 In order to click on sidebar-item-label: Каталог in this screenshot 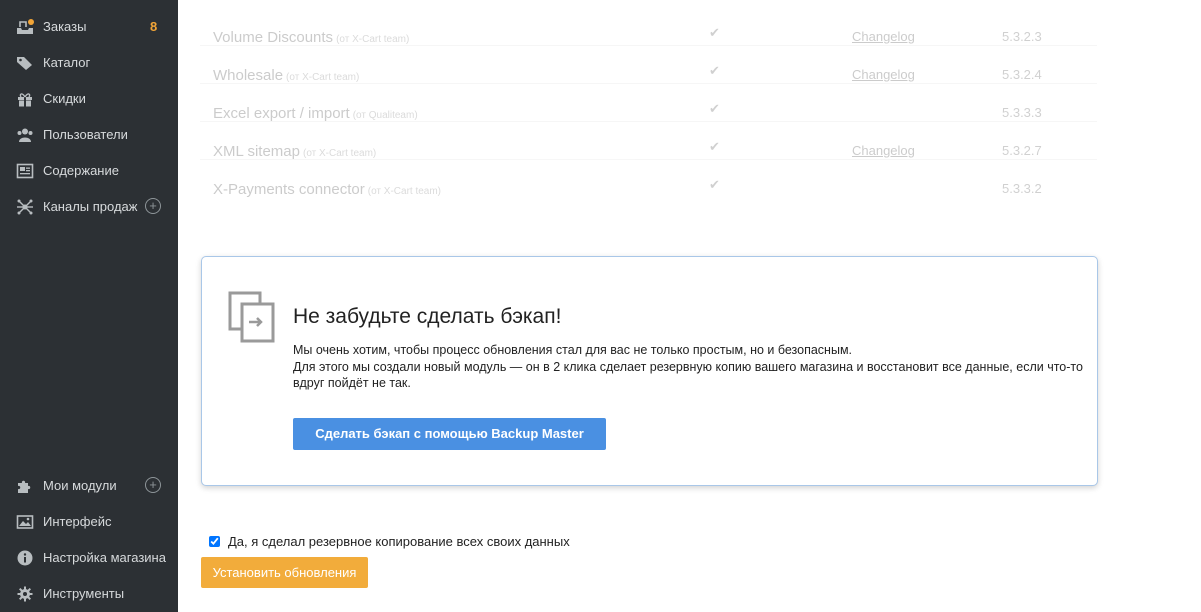, I will do `click(67, 62)`.